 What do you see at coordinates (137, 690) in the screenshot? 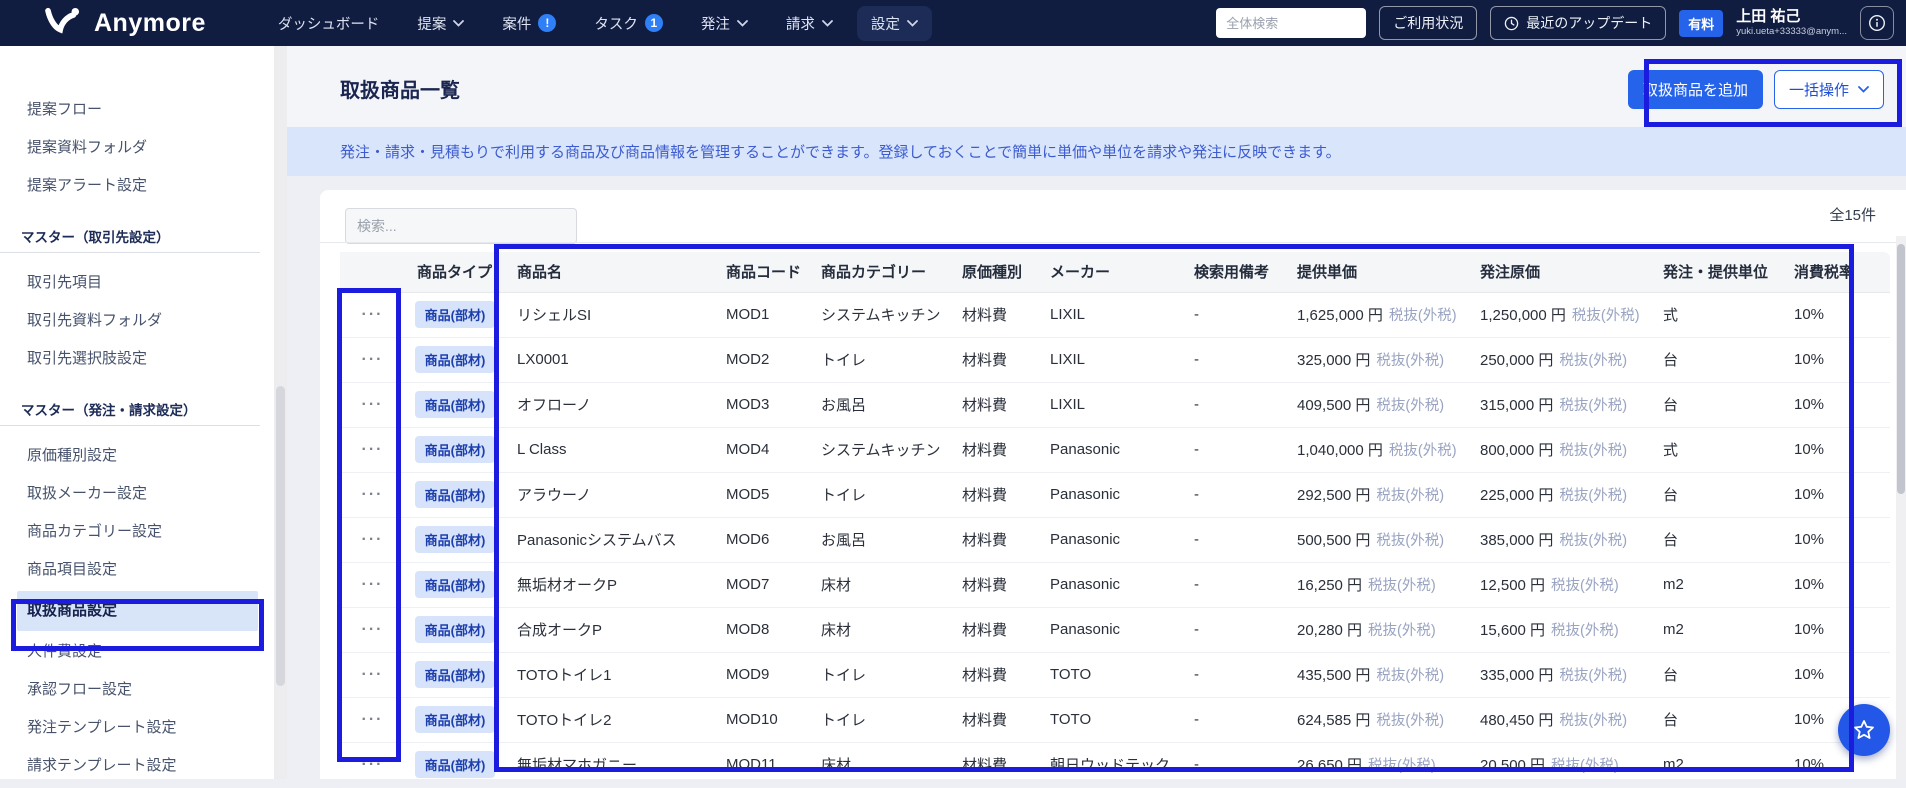
I see `sidebar-item: 承認フロー設定` at bounding box center [137, 690].